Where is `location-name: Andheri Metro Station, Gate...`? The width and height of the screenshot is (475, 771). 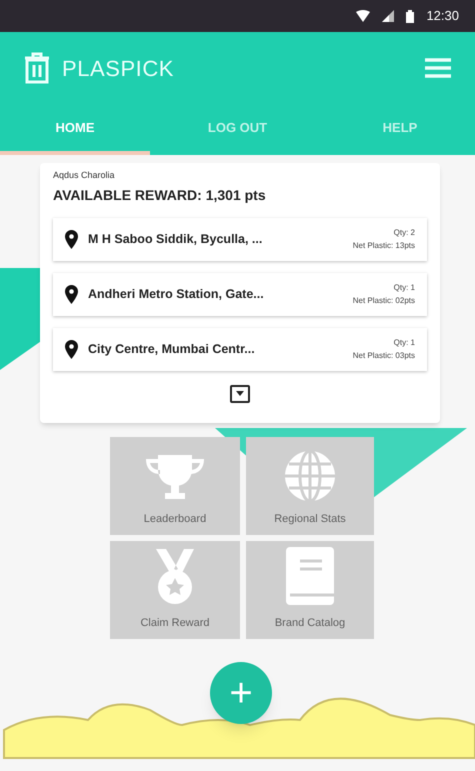 location-name: Andheri Metro Station, Gate... is located at coordinates (176, 294).